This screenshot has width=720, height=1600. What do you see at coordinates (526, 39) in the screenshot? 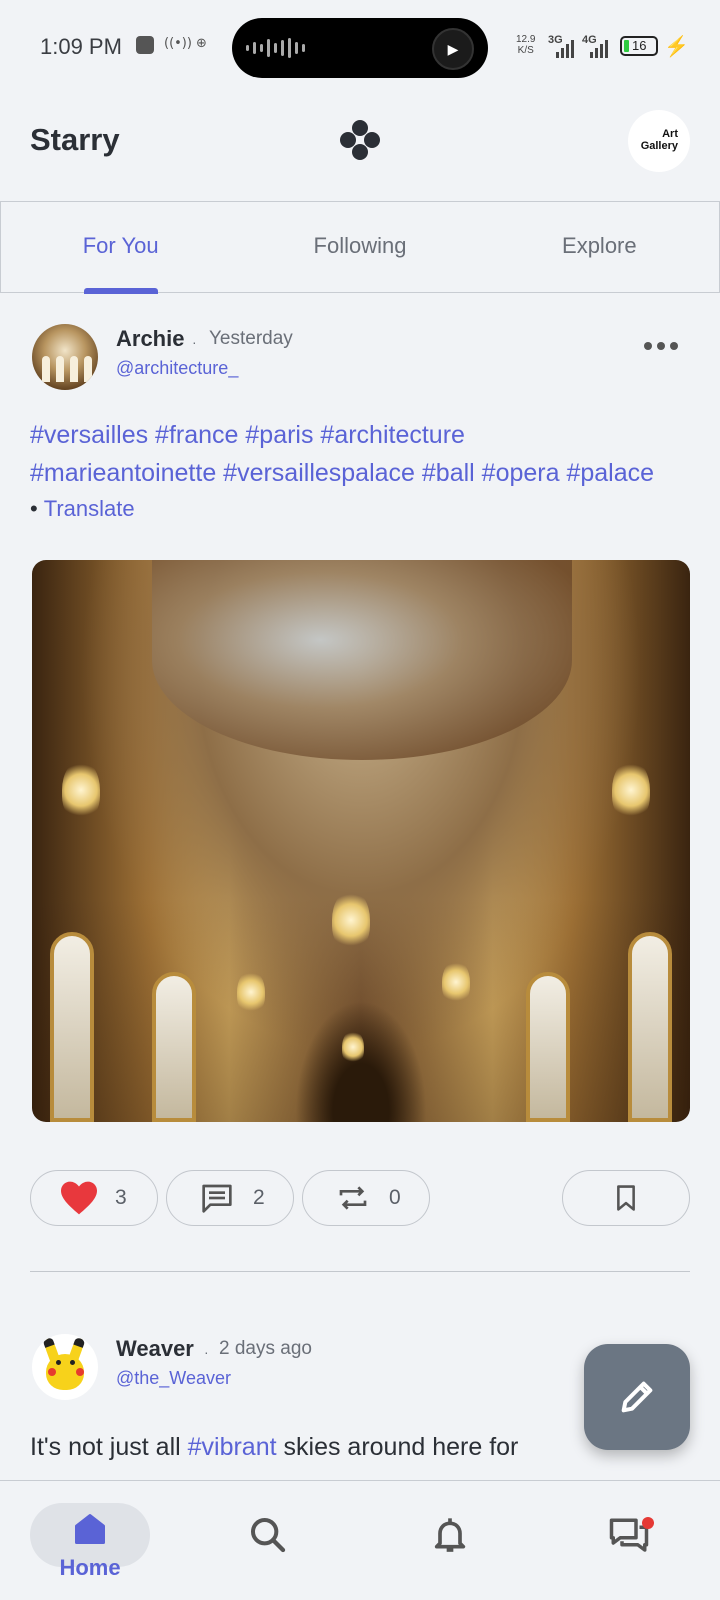
I see `net-speed-value: 12.9` at bounding box center [526, 39].